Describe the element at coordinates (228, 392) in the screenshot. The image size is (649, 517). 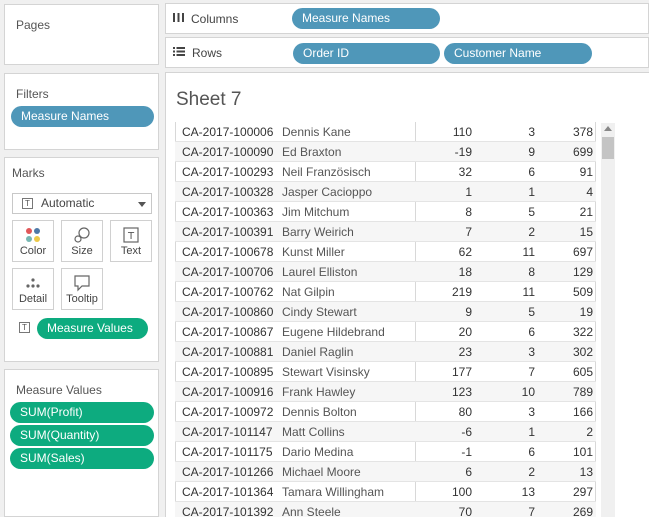
I see `order-id-cell: CA-2017-100916` at that location.